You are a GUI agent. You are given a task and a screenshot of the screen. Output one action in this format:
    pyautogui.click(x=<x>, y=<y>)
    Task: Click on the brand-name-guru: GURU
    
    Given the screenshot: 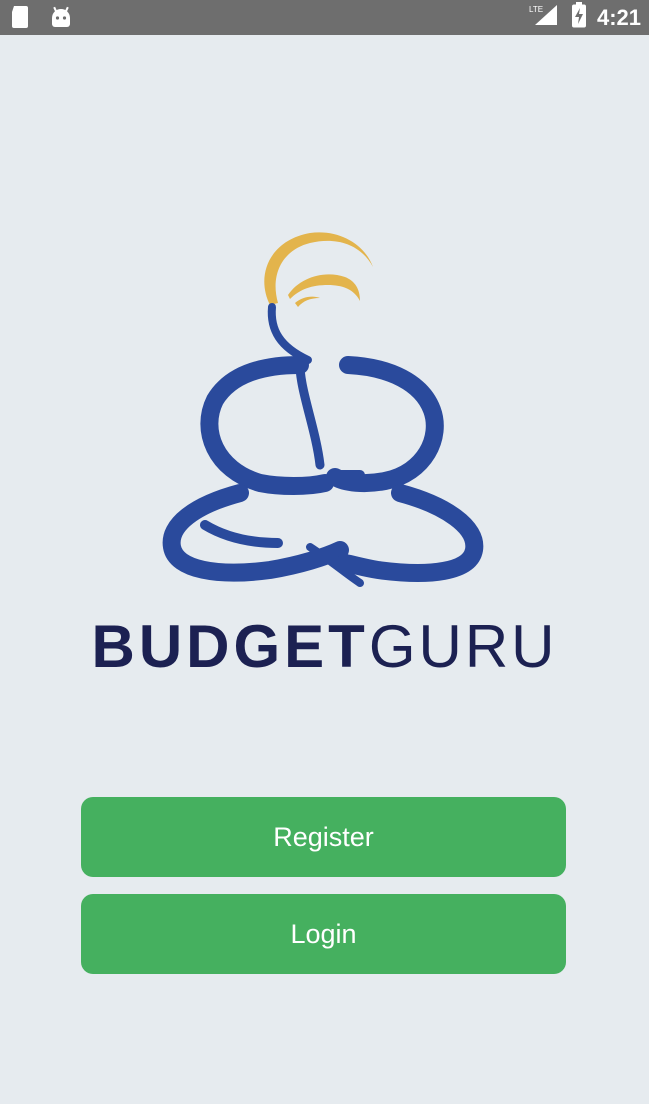 What is the action you would take?
    pyautogui.click(x=463, y=646)
    